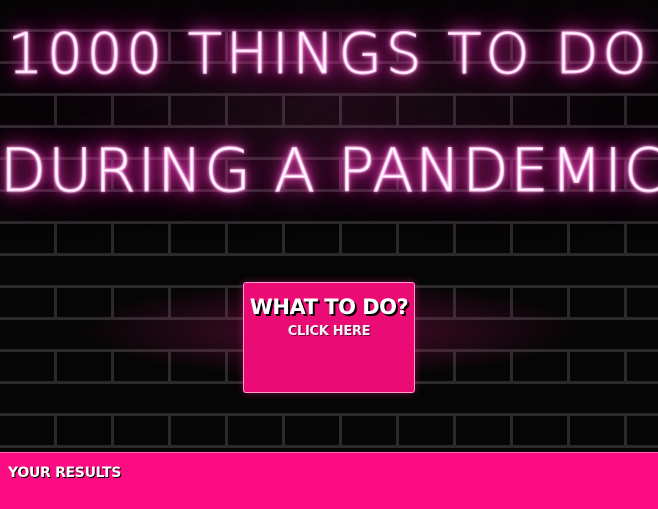  Describe the element at coordinates (329, 171) in the screenshot. I see `neon-title-line-2: DURING A PANDEMIC` at that location.